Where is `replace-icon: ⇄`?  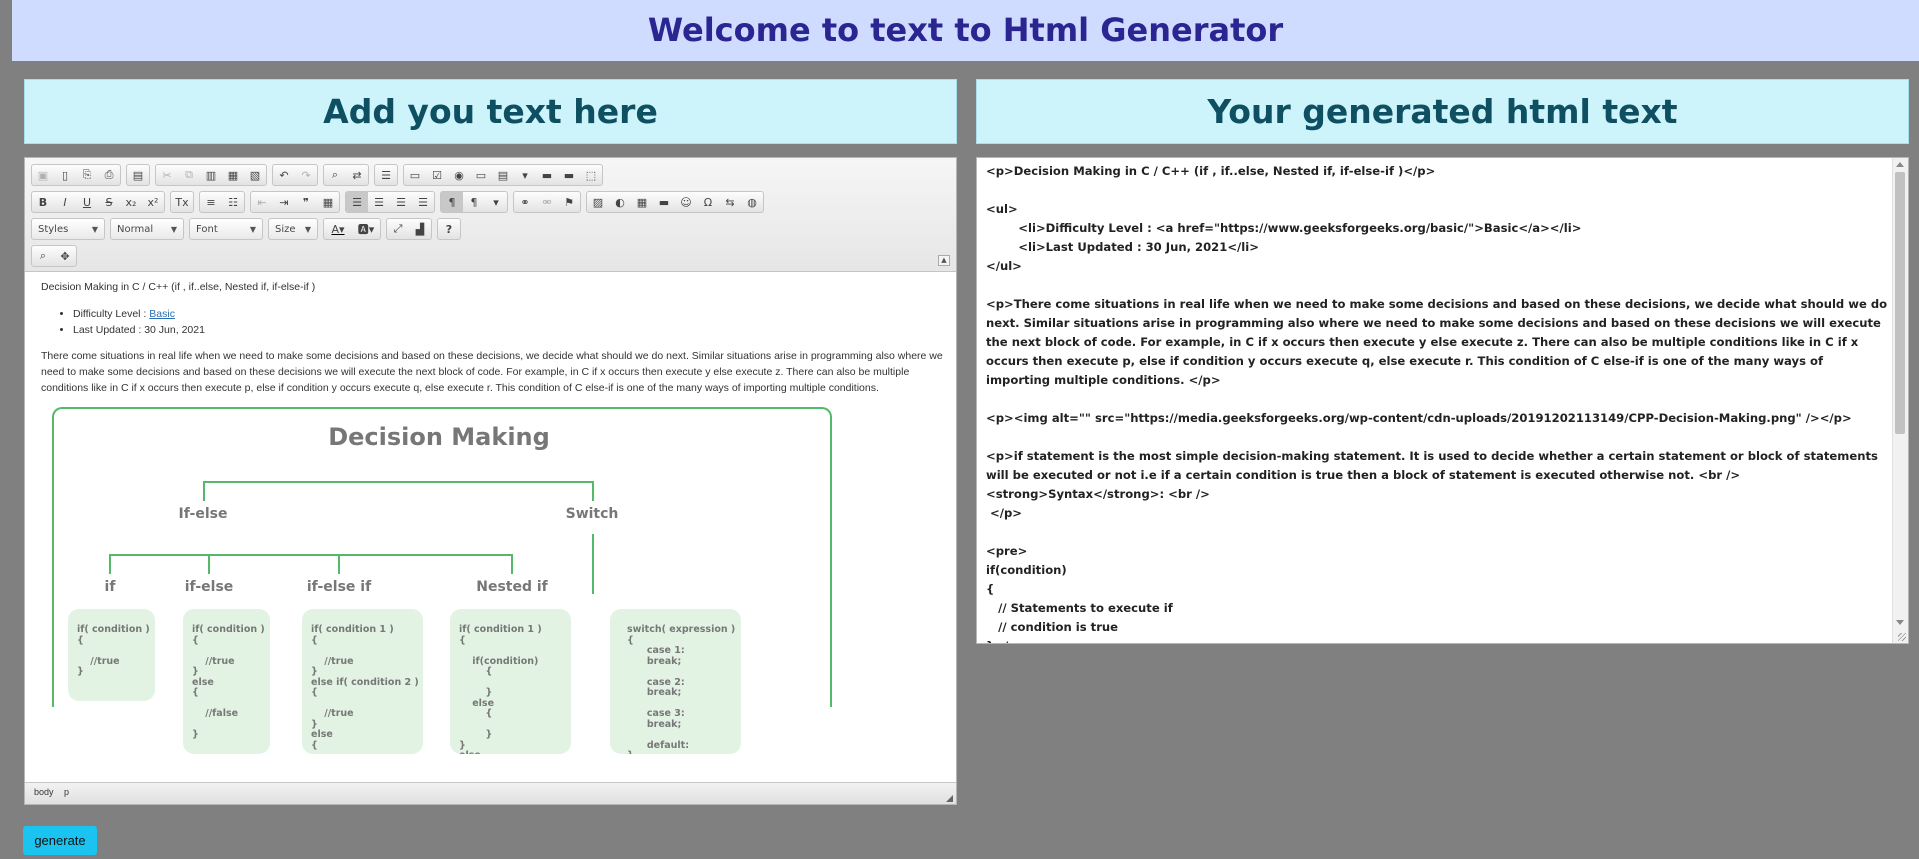 replace-icon: ⇄ is located at coordinates (357, 175).